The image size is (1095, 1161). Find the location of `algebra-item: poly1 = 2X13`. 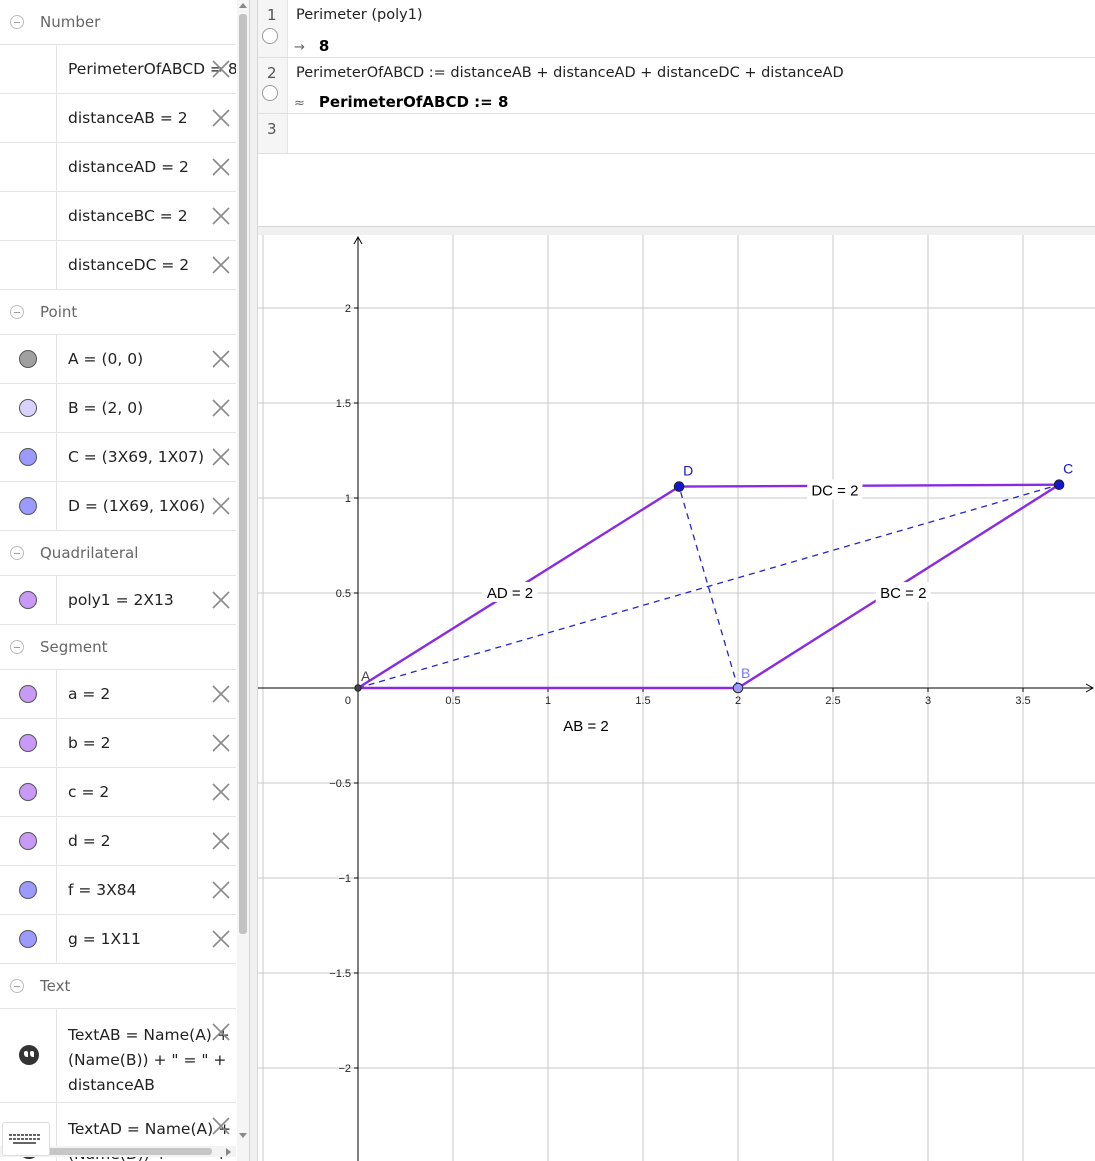

algebra-item: poly1 = 2X13 is located at coordinates (118, 600).